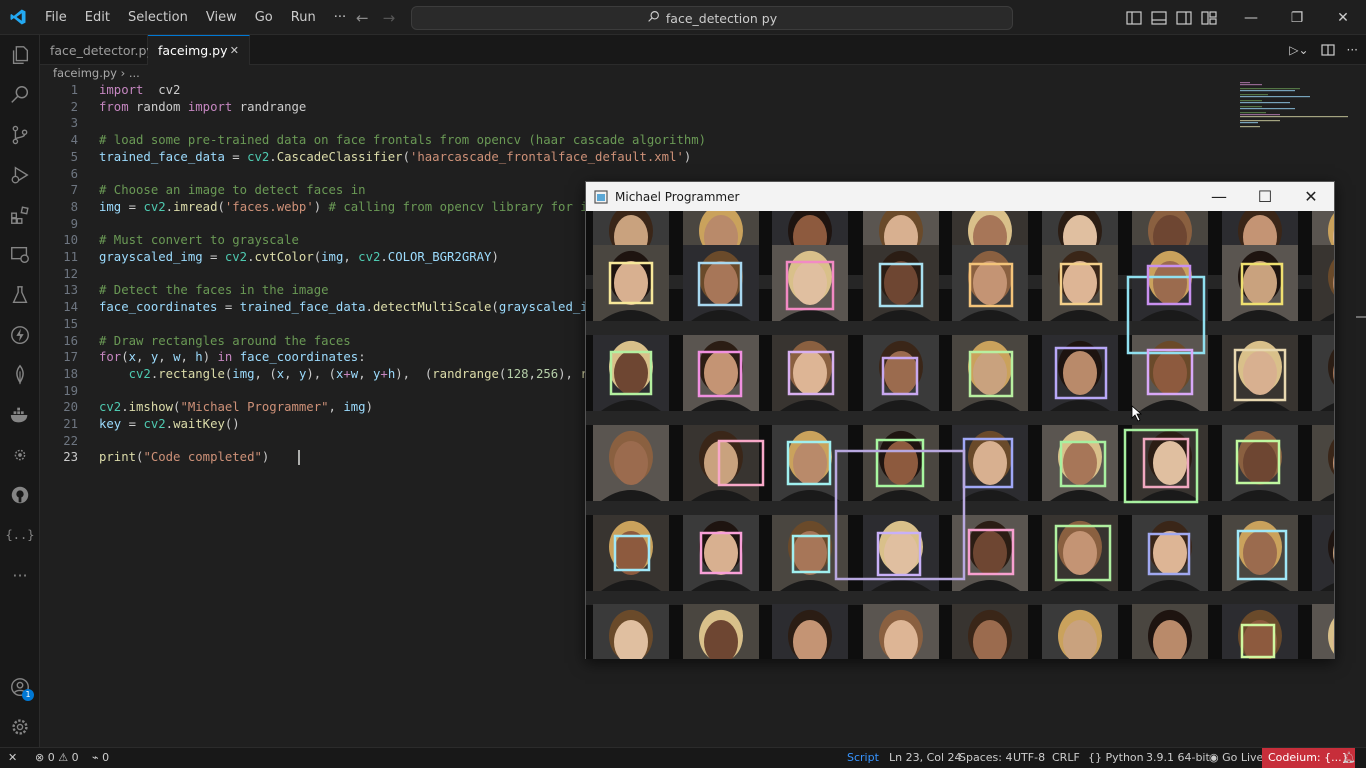  I want to click on run-debug-icon, so click(20, 175).